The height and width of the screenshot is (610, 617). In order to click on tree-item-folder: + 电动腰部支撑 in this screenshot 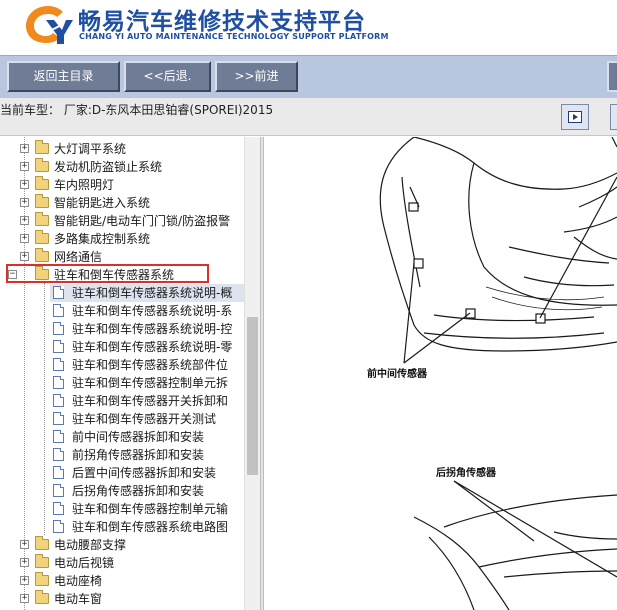, I will do `click(122, 545)`.